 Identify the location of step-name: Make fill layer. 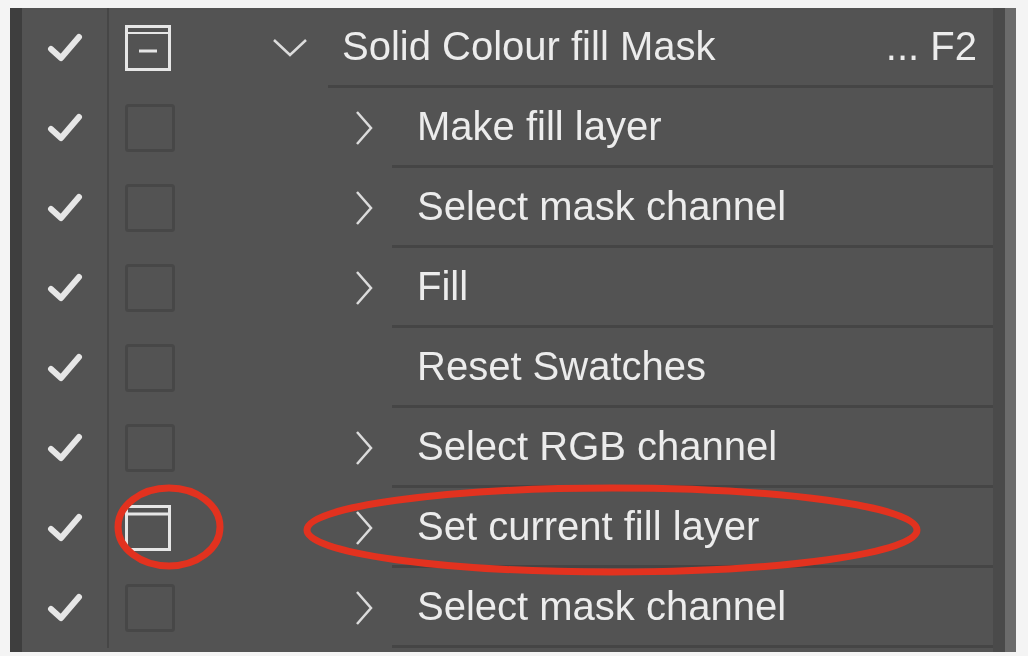
(540, 126).